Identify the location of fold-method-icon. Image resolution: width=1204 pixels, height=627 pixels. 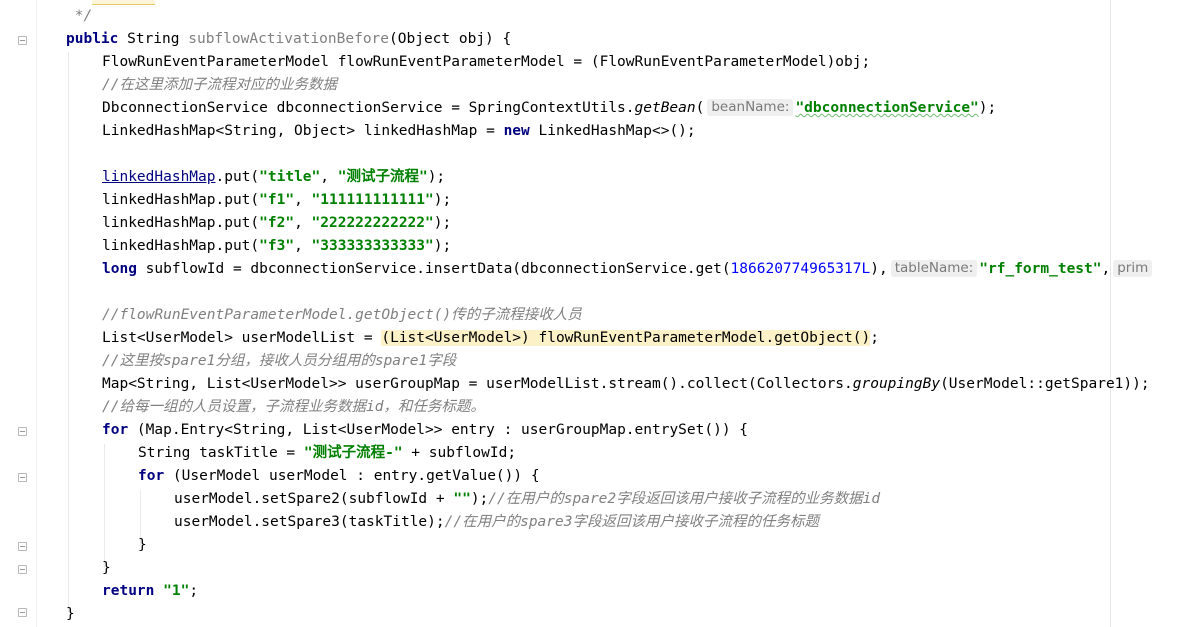
(22, 40).